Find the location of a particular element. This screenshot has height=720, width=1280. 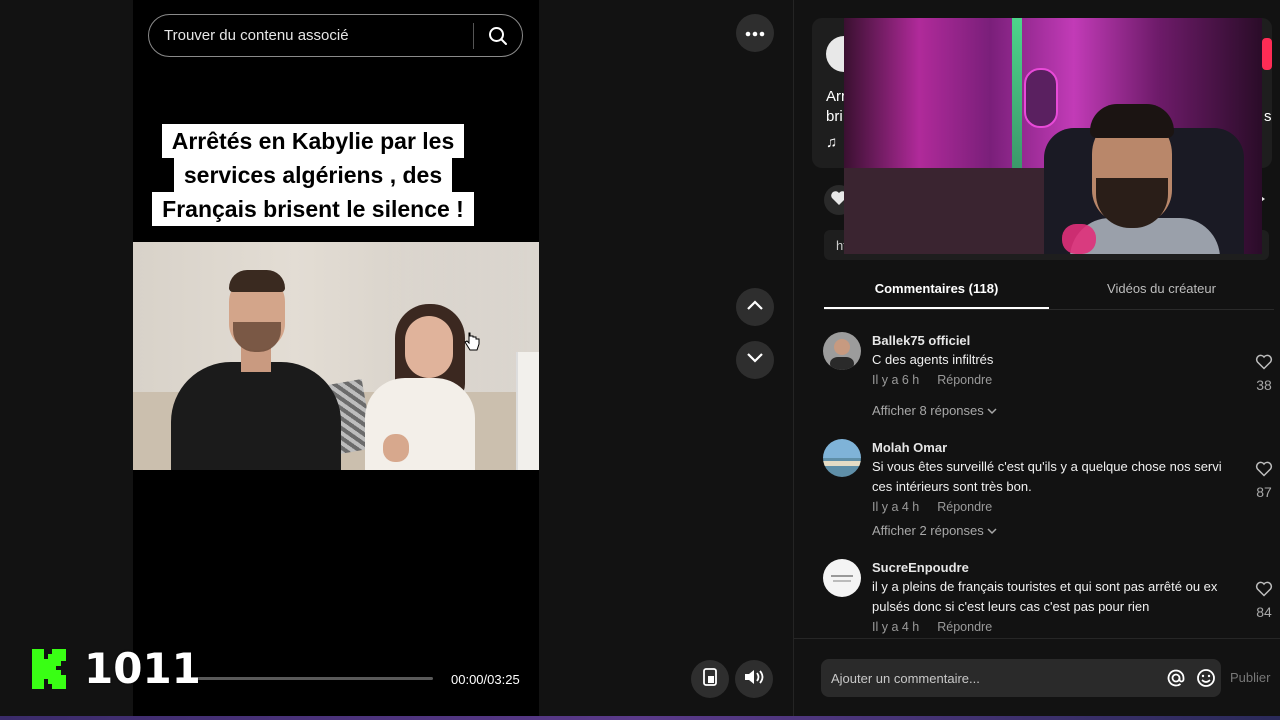

kick-logo-icon is located at coordinates (50, 669).